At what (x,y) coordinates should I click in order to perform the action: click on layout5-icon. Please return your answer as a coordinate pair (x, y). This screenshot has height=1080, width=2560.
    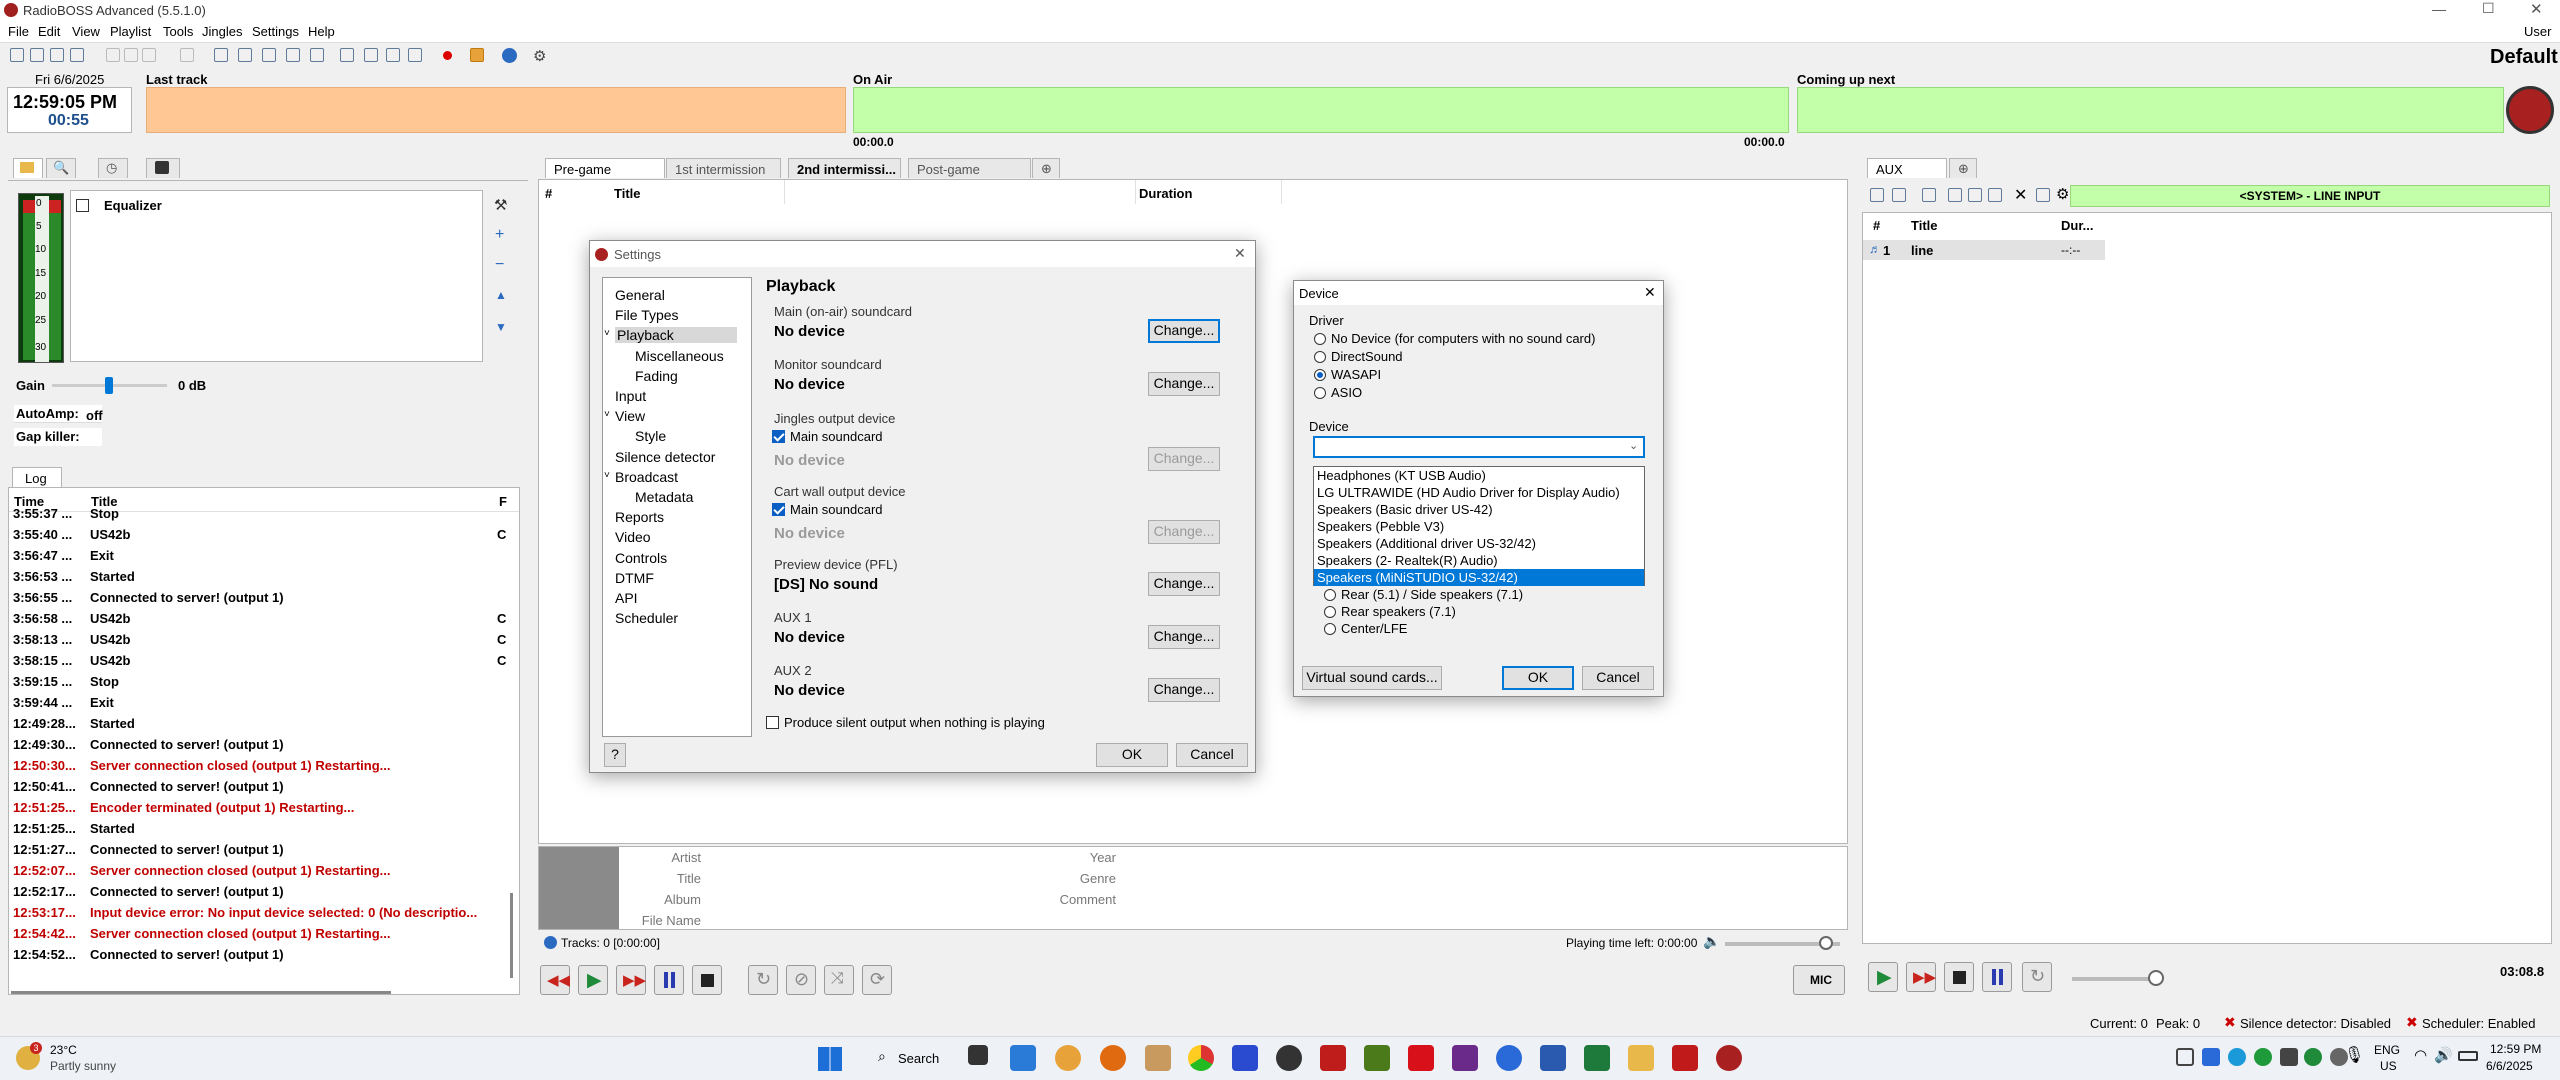
    Looking at the image, I should click on (317, 55).